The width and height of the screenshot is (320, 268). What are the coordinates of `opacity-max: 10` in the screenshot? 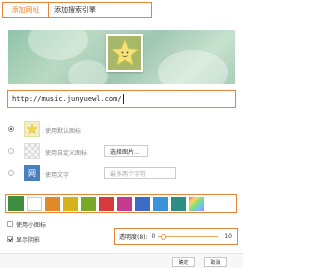 It's located at (228, 236).